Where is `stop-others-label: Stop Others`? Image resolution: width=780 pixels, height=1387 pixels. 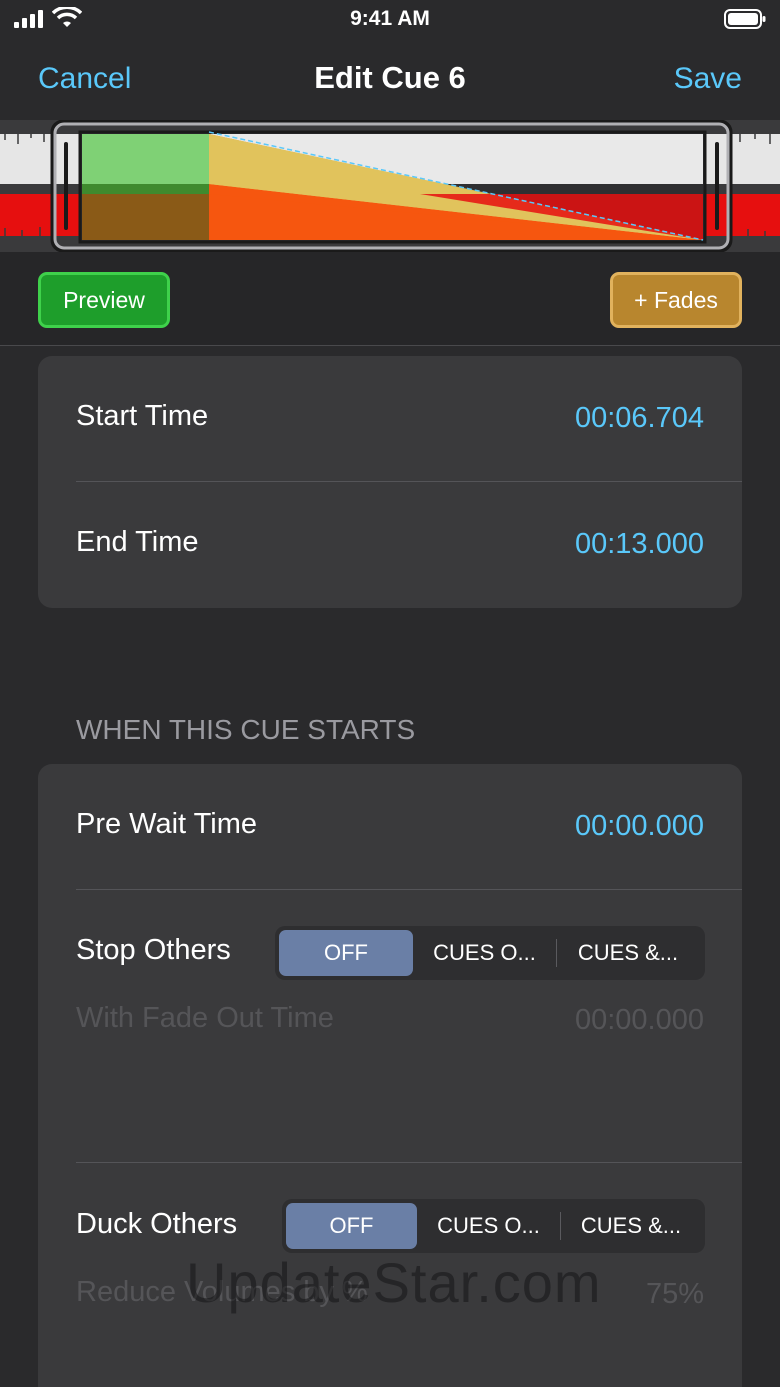
stop-others-label: Stop Others is located at coordinates (153, 950).